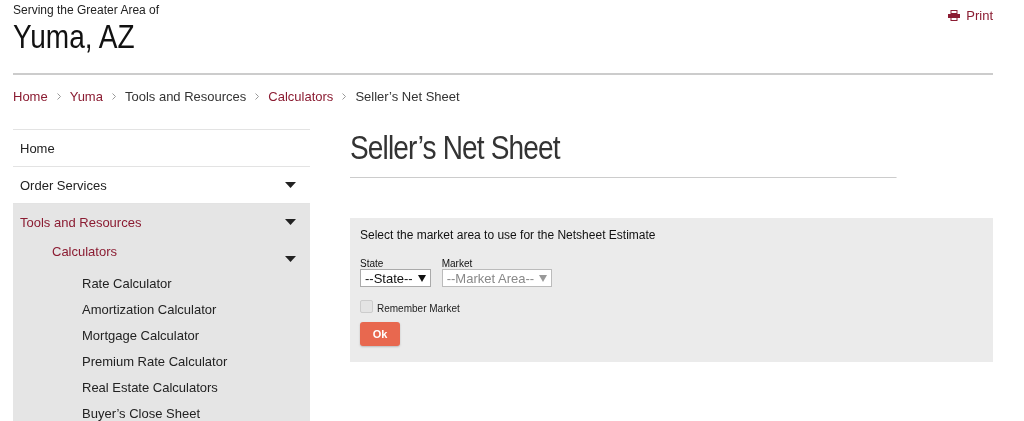 The image size is (1024, 421). What do you see at coordinates (86, 10) in the screenshot?
I see `tagline: Serving the Greater Area of` at bounding box center [86, 10].